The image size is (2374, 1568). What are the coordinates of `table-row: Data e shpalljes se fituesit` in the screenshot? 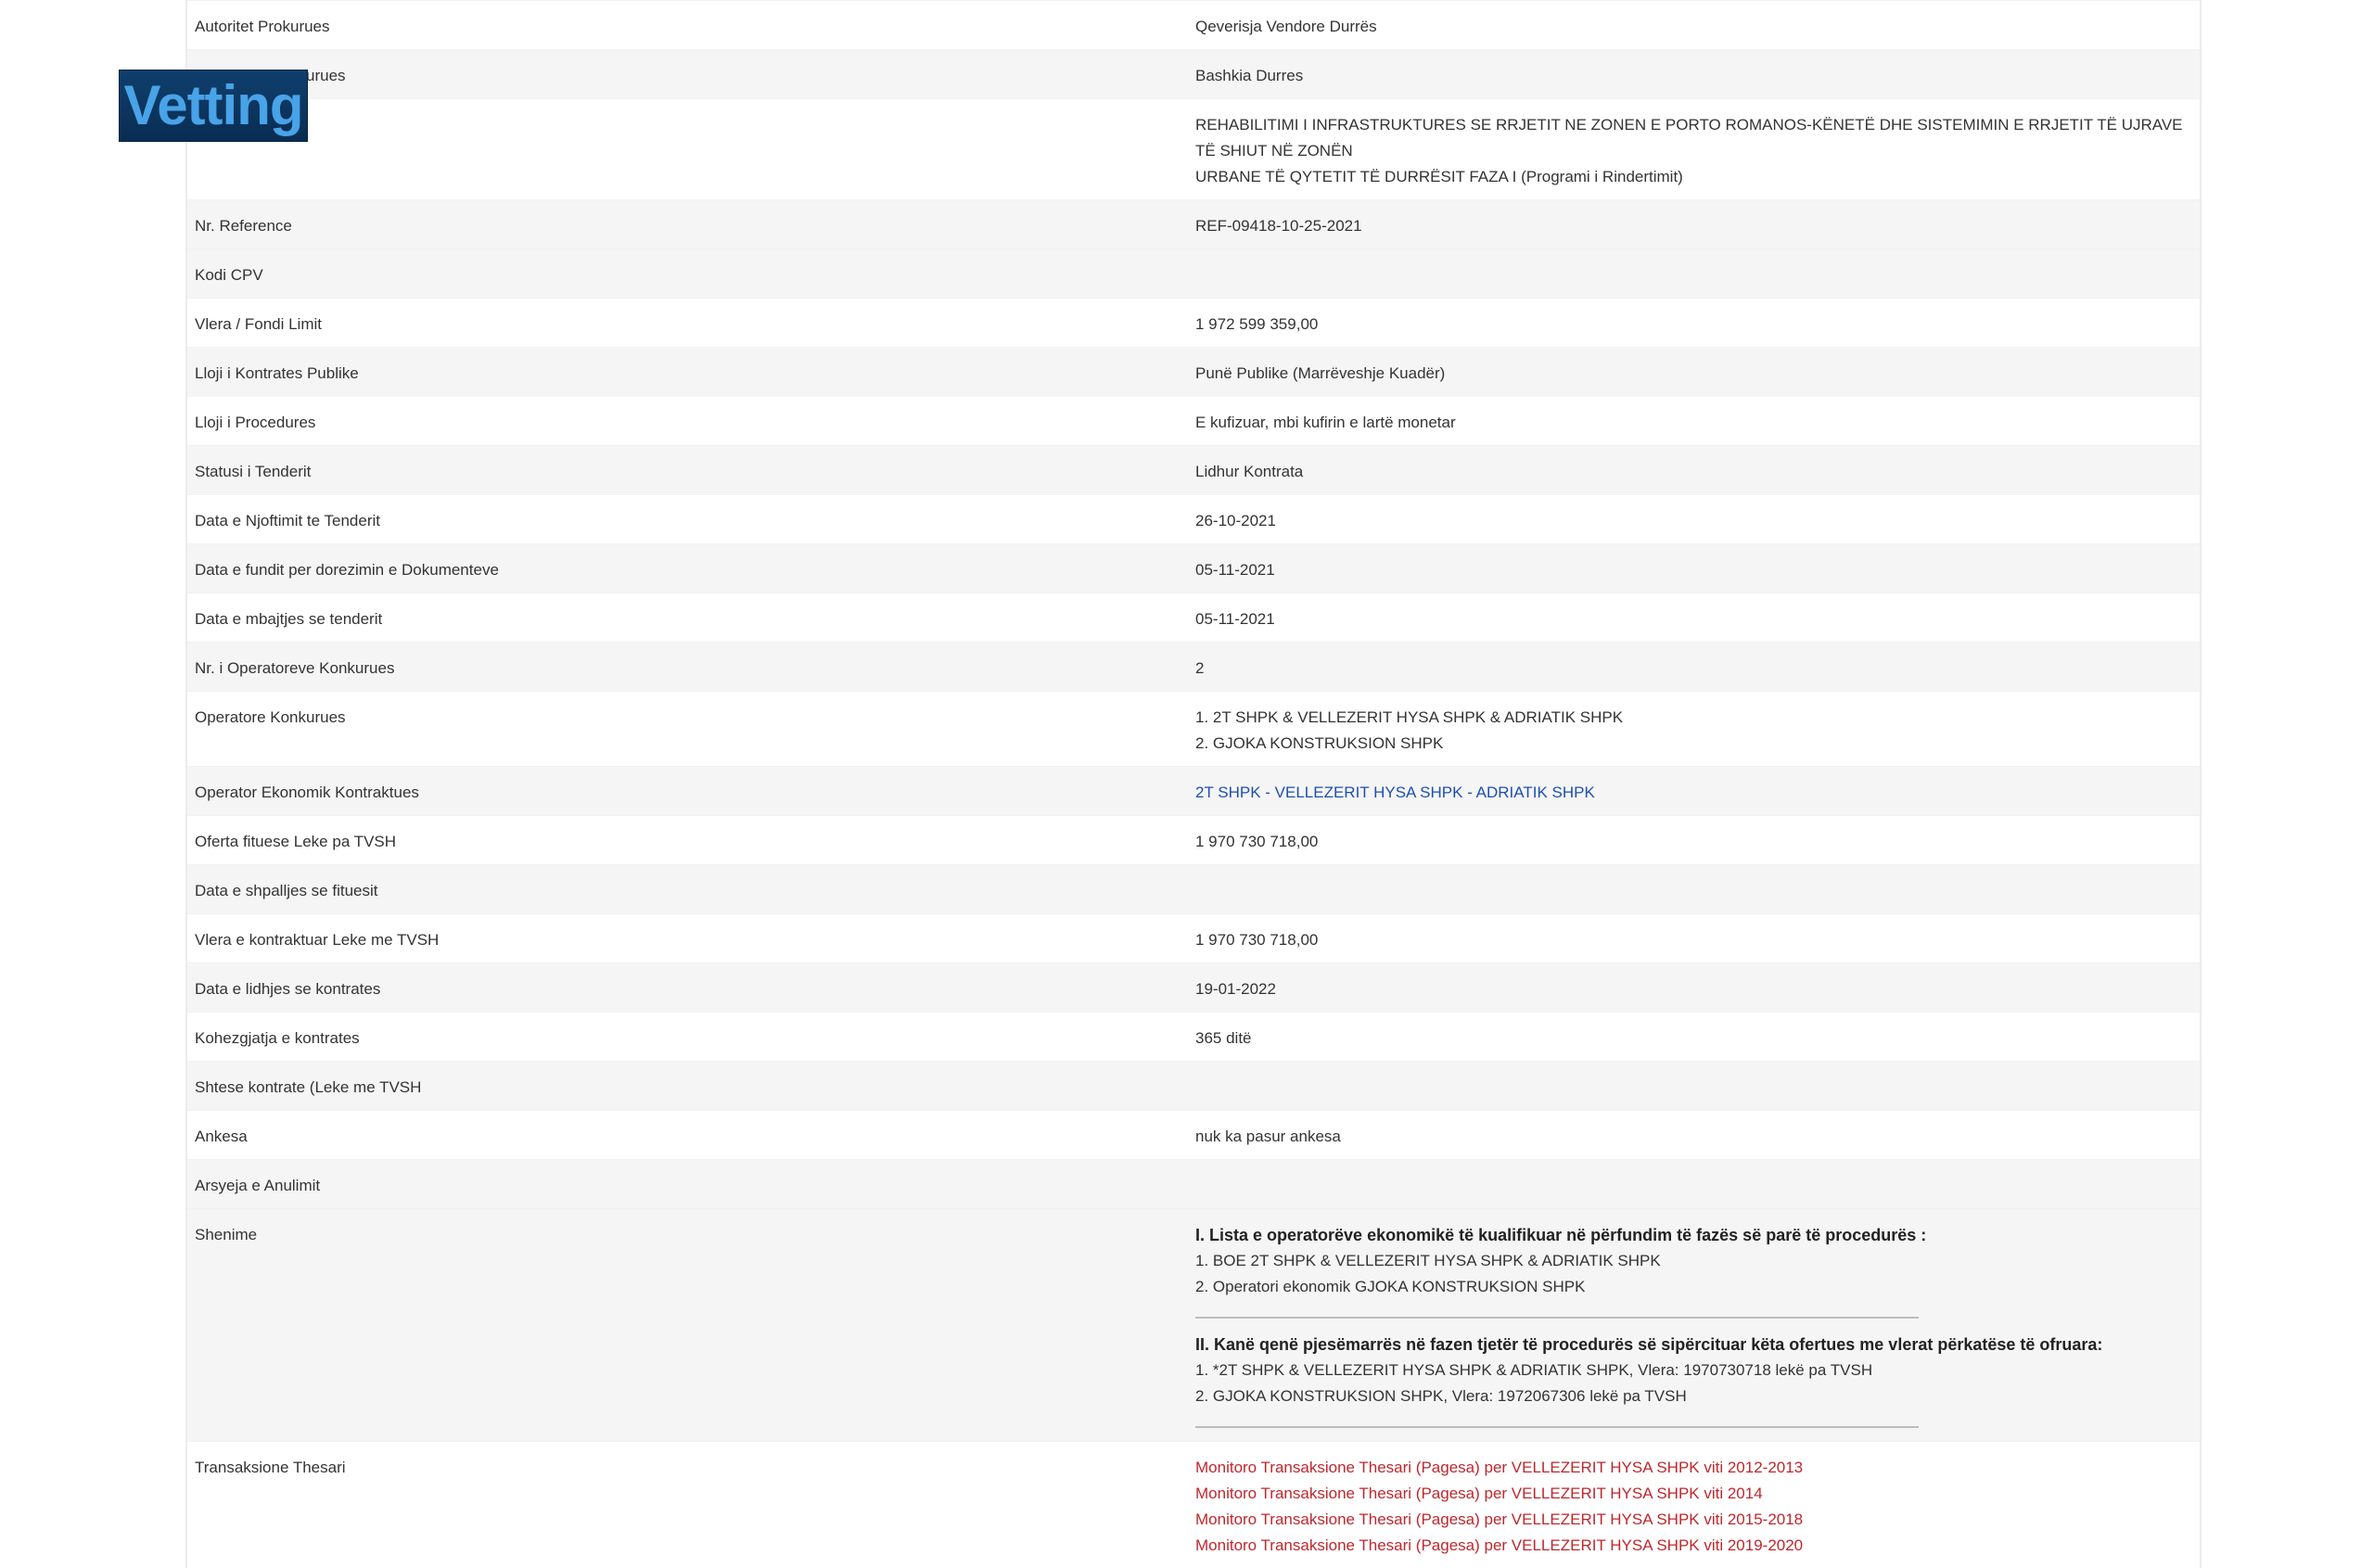 It's located at (1193, 888).